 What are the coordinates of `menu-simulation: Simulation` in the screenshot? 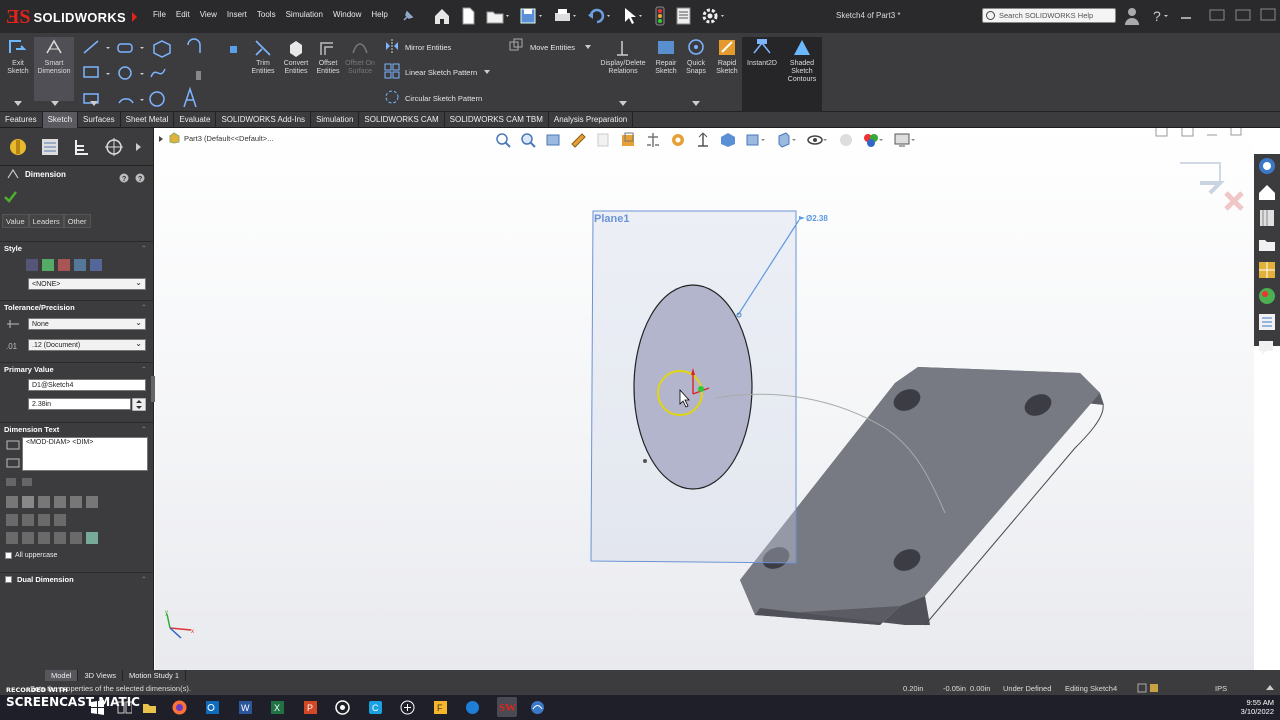 It's located at (304, 14).